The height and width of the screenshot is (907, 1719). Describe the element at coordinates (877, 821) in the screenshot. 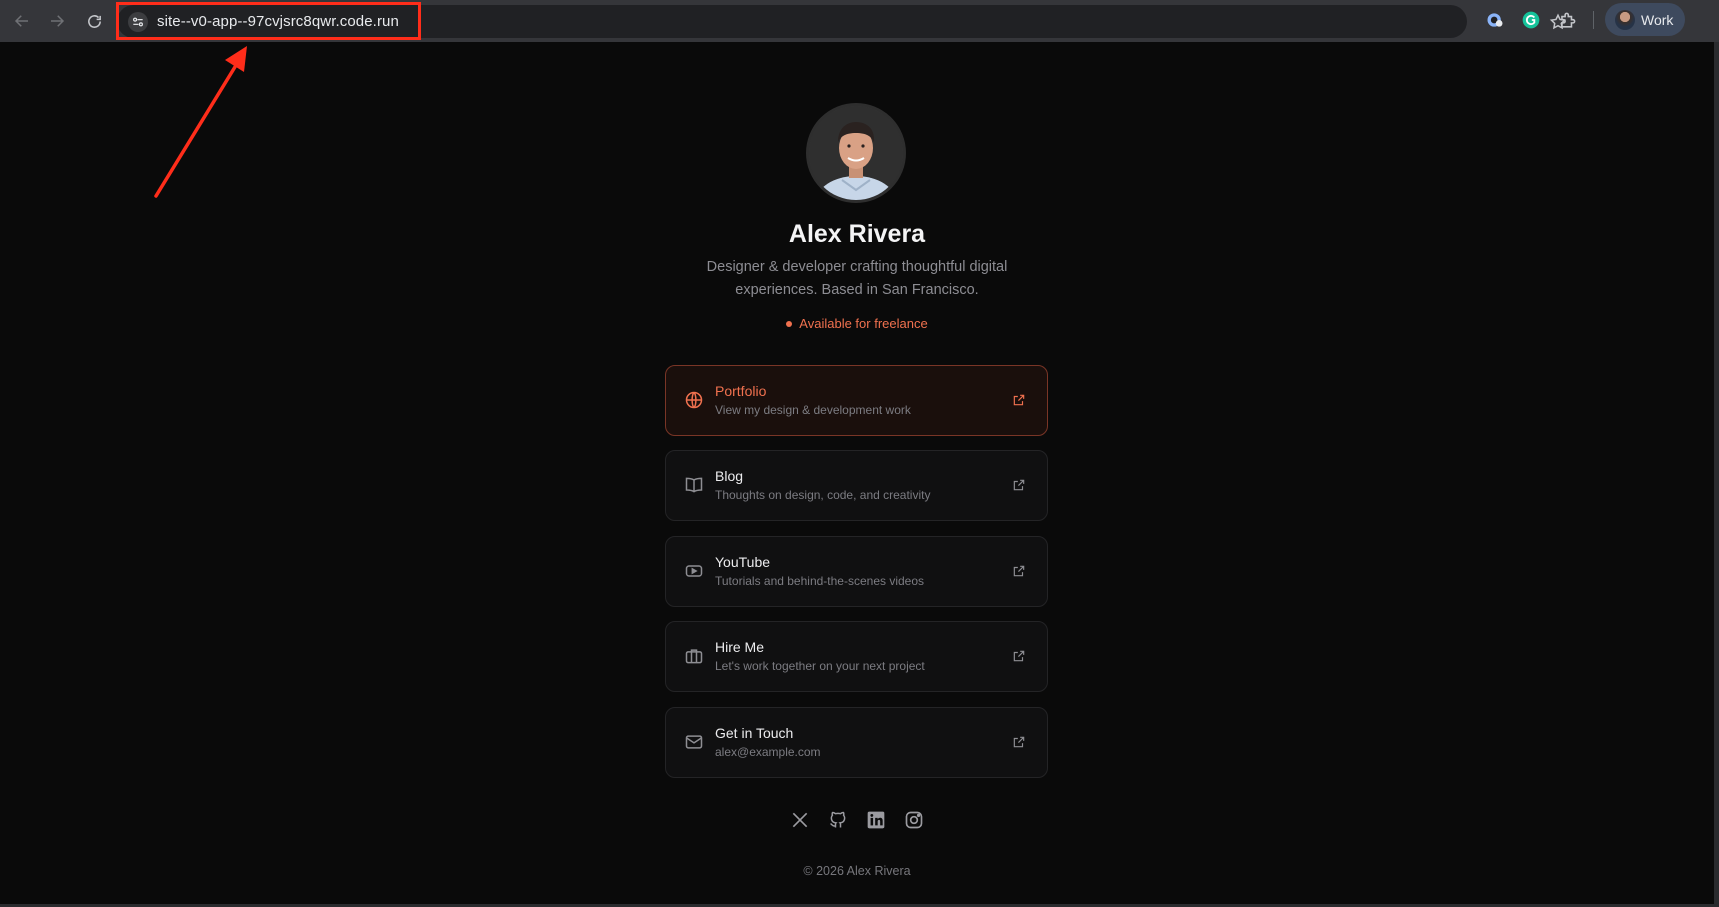

I see `linkedin-icon` at that location.